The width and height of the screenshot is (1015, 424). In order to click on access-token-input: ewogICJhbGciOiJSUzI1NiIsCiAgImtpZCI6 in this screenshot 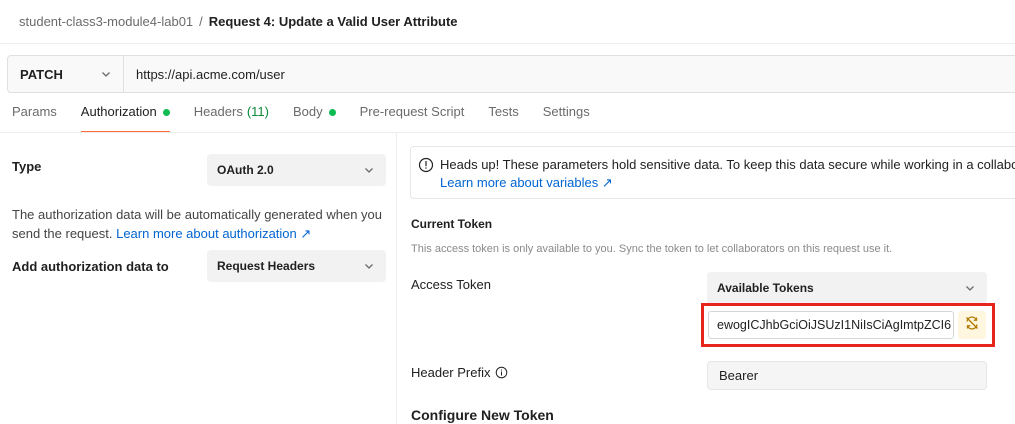, I will do `click(831, 325)`.